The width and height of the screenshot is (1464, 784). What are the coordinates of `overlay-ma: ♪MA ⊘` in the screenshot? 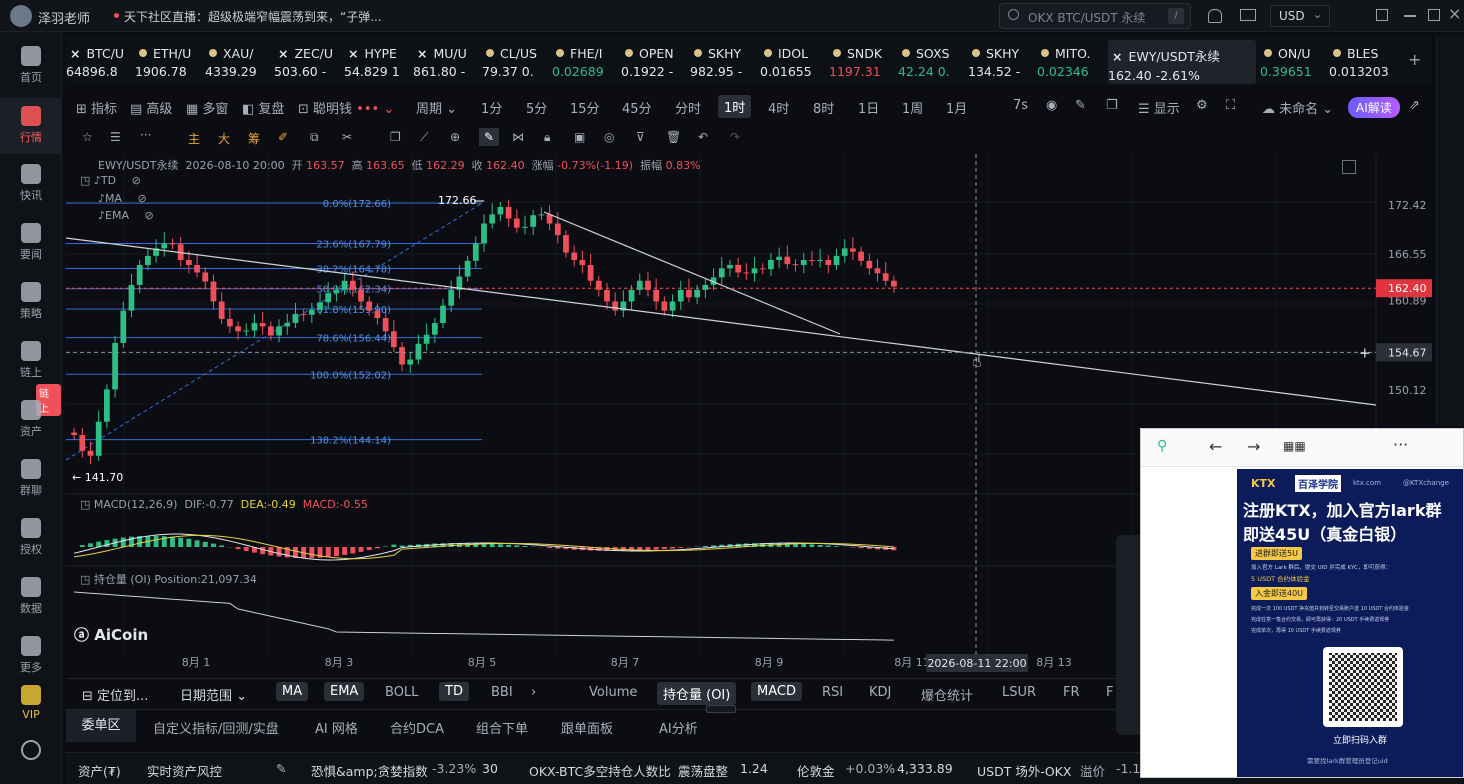 It's located at (122, 198).